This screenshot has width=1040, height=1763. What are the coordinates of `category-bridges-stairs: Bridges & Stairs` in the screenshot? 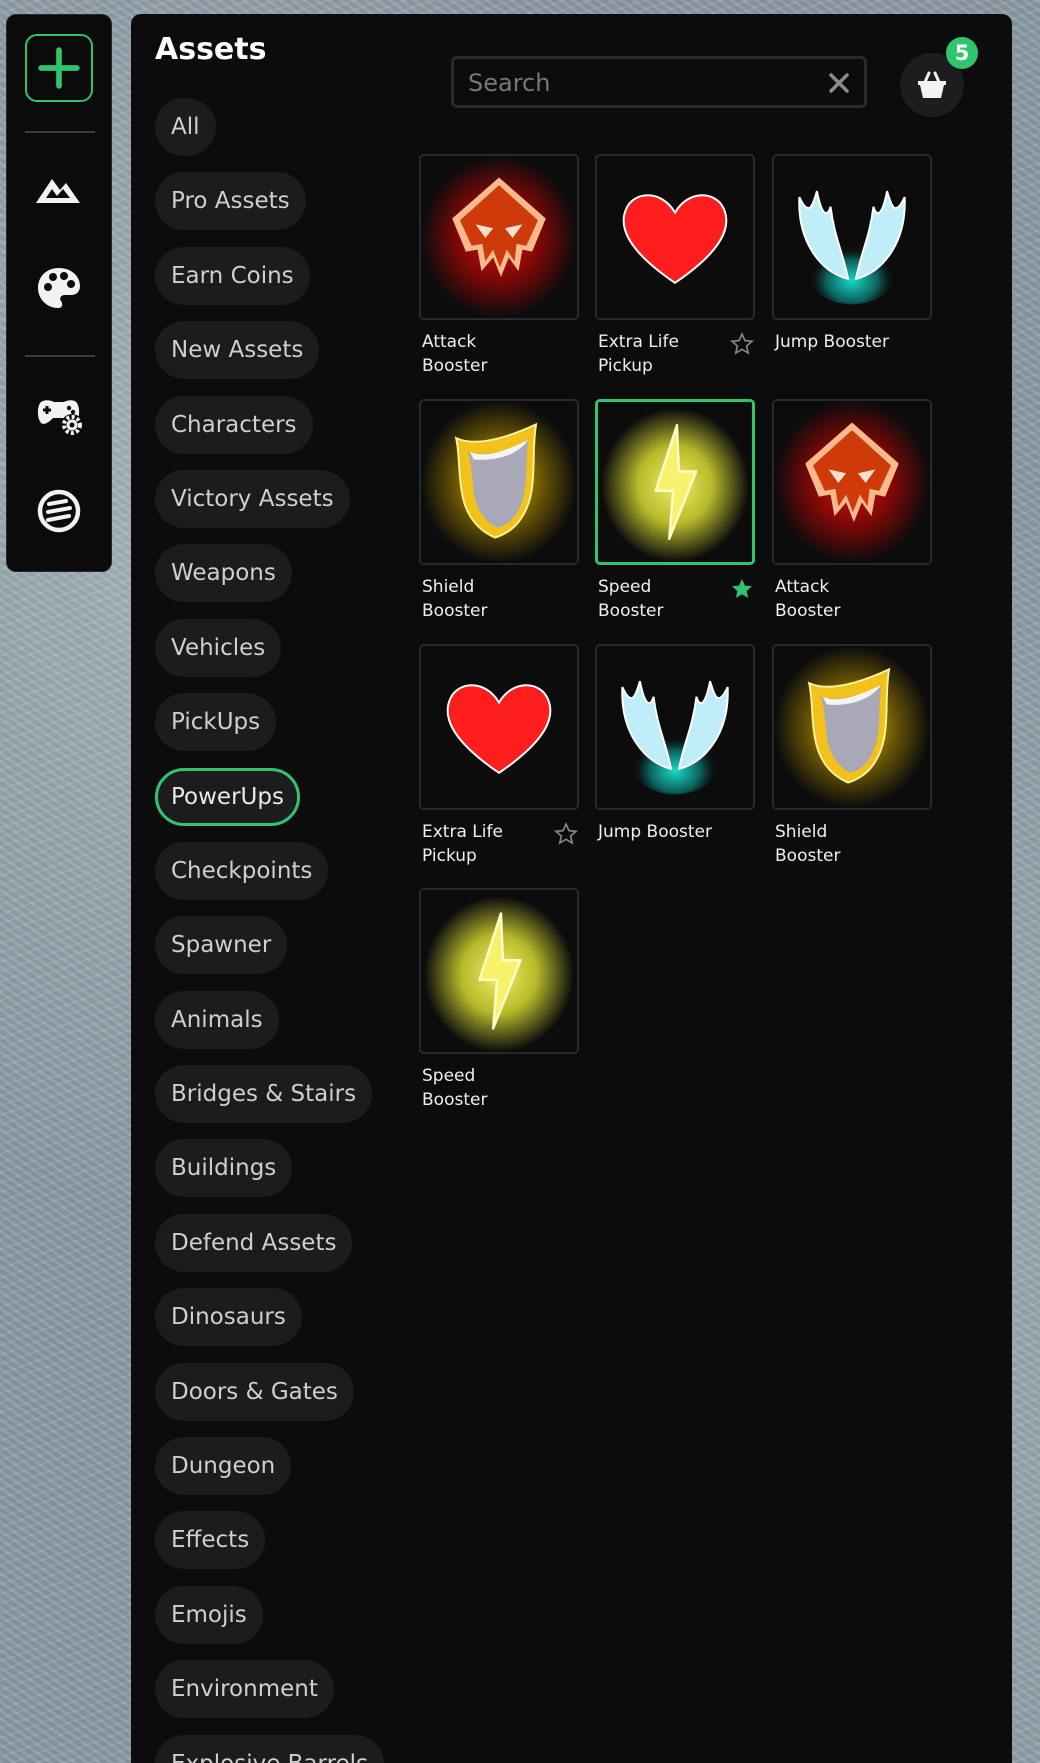 It's located at (264, 1094).